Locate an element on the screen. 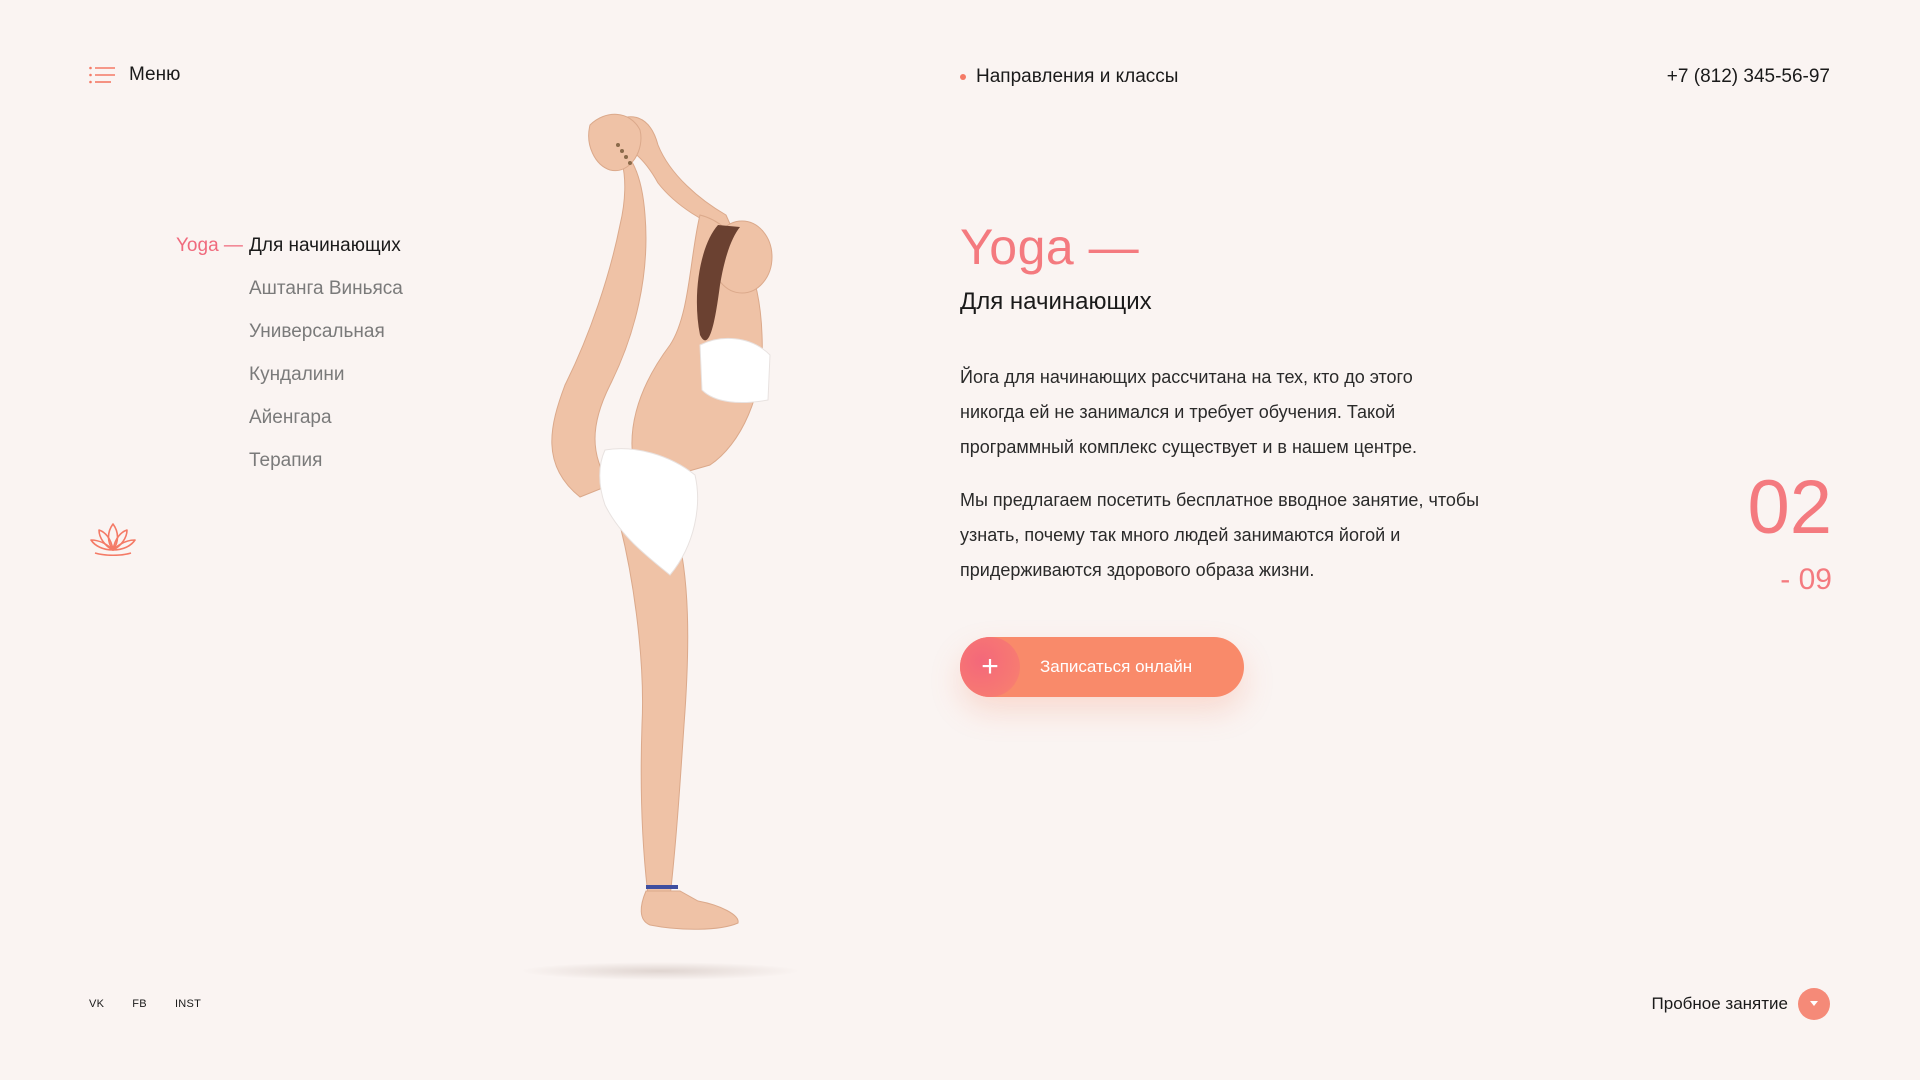 The height and width of the screenshot is (1080, 1920). side-menu-row: Терапия is located at coordinates (289, 460).